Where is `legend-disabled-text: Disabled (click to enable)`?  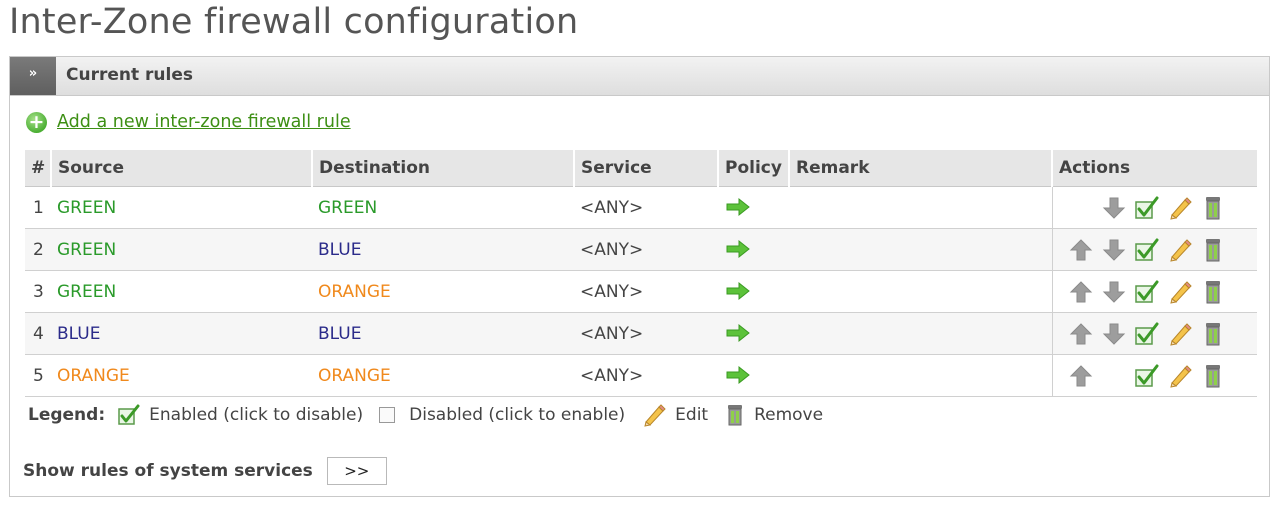 legend-disabled-text: Disabled (click to enable) is located at coordinates (517, 415).